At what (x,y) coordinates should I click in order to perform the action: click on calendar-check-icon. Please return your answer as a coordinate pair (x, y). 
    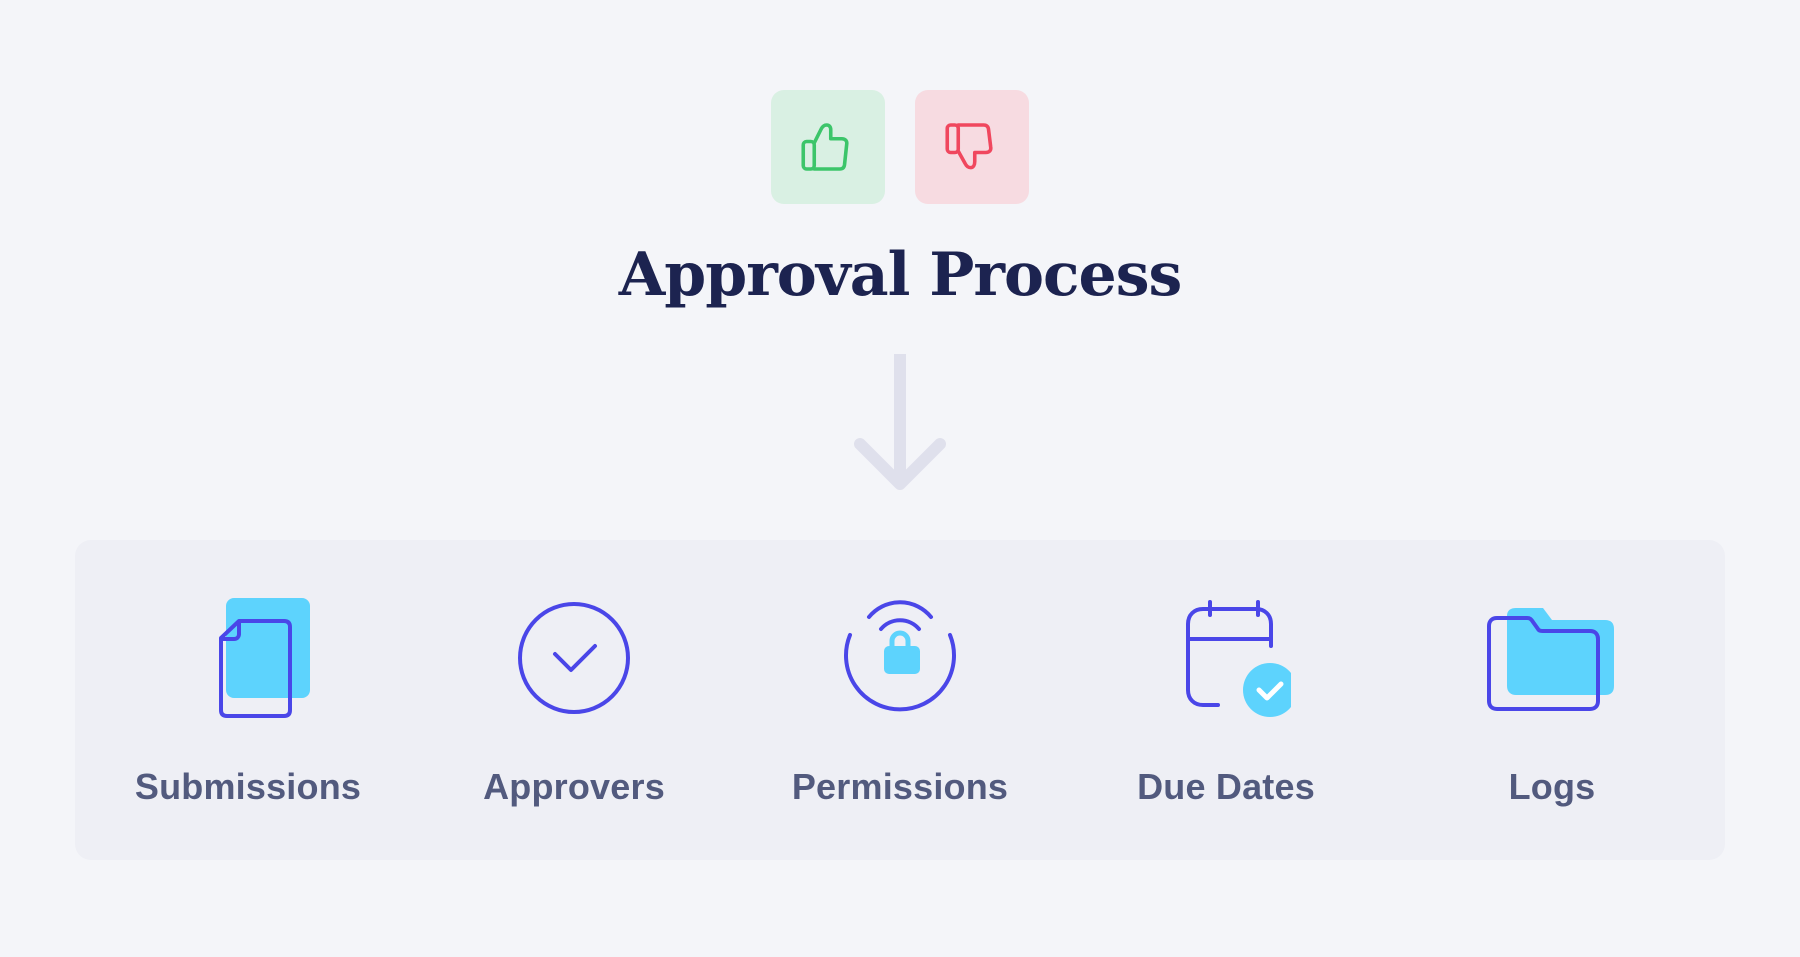
    Looking at the image, I should click on (1238, 658).